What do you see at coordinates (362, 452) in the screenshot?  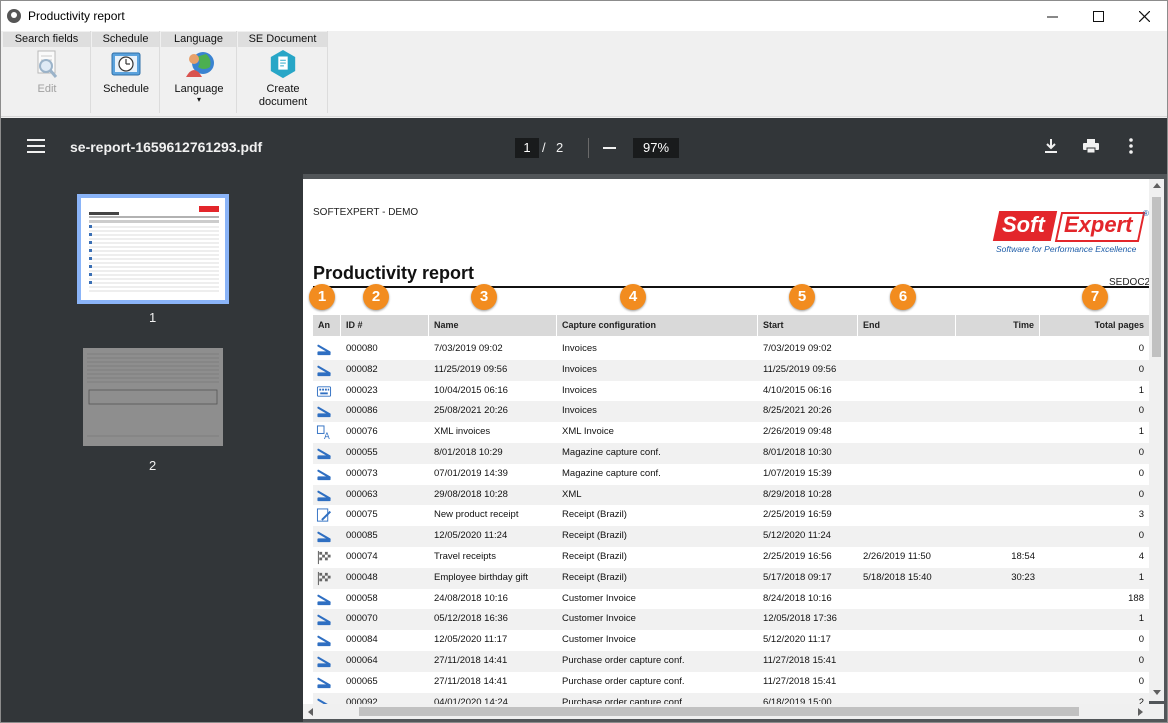 I see `cell-id: 000055` at bounding box center [362, 452].